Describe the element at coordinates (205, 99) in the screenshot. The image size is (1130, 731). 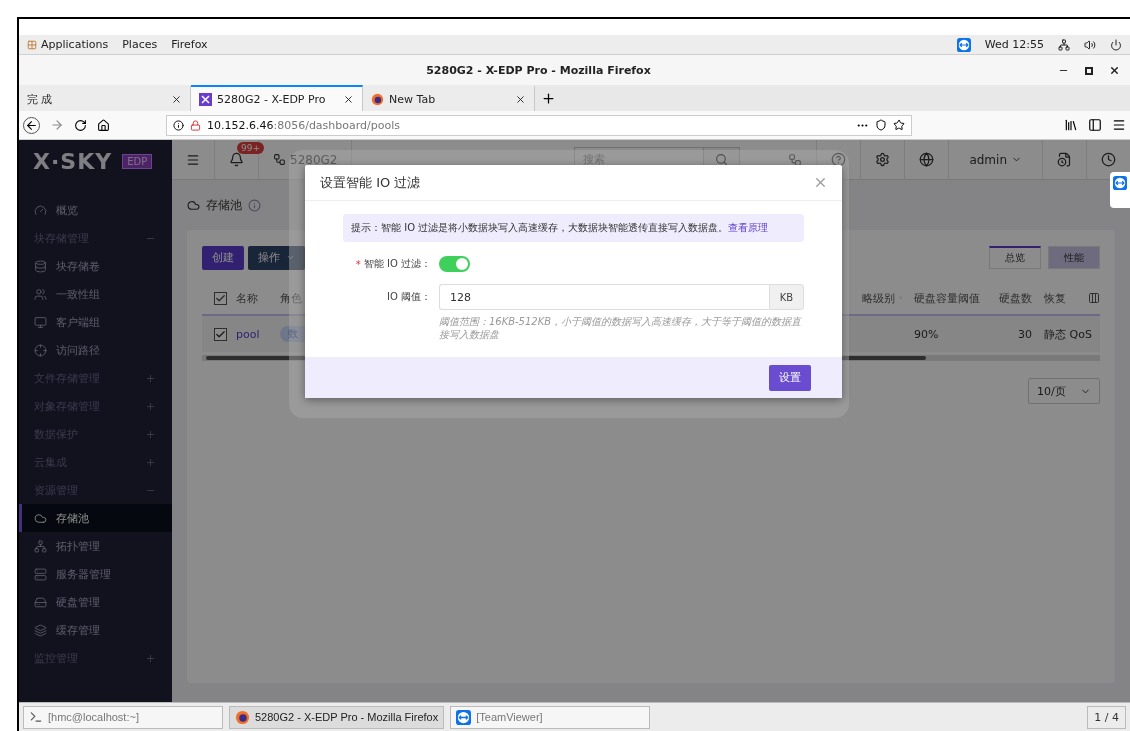
I see `app-icon` at that location.